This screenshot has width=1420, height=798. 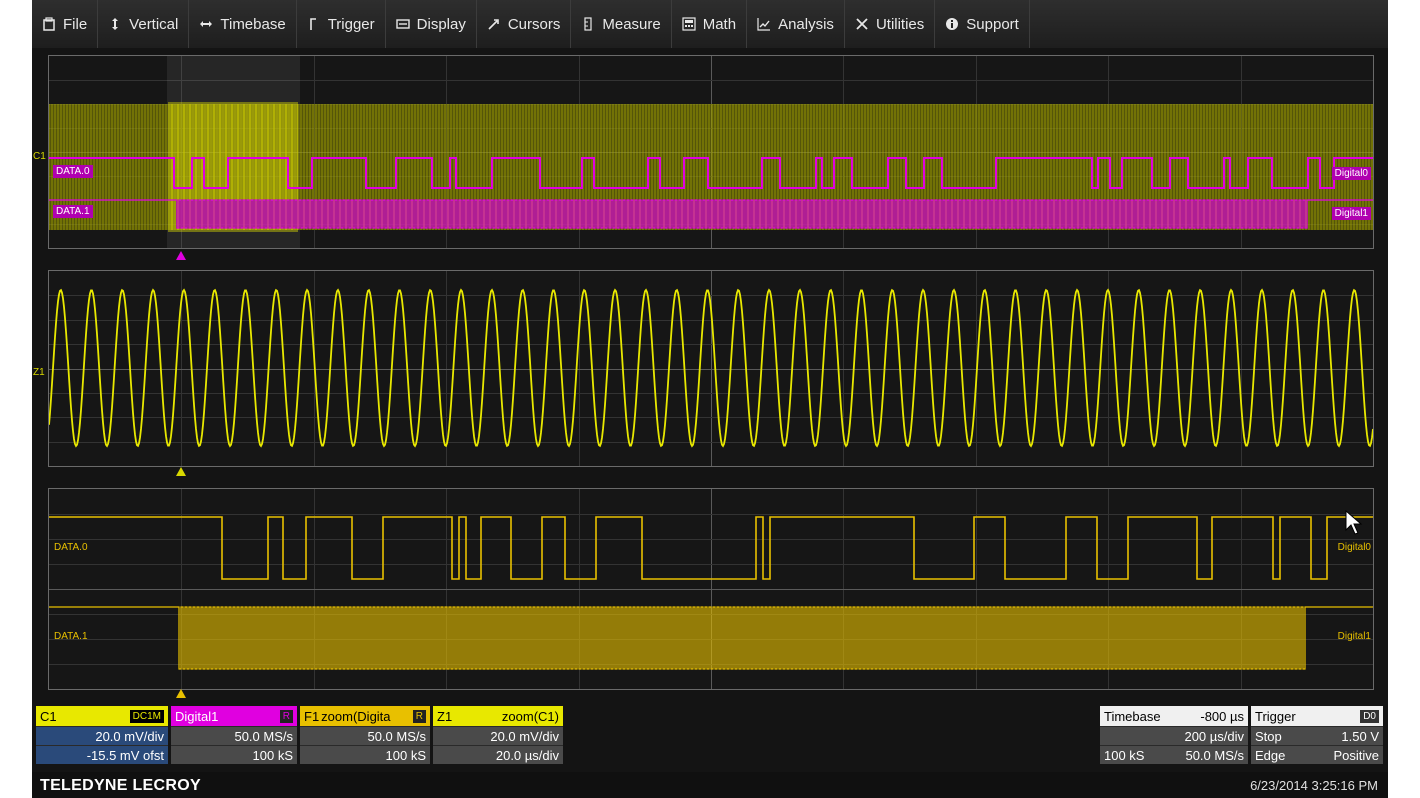 What do you see at coordinates (445, 716) in the screenshot?
I see `descriptor-name: Z1` at bounding box center [445, 716].